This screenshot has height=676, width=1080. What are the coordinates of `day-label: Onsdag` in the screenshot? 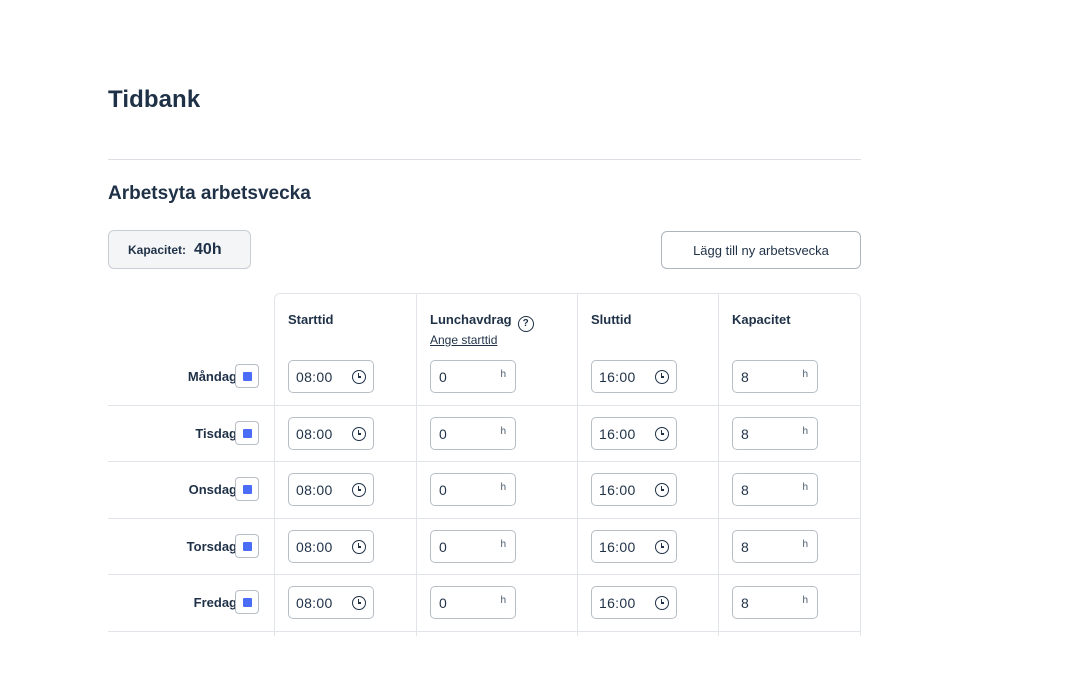 It's located at (212, 489).